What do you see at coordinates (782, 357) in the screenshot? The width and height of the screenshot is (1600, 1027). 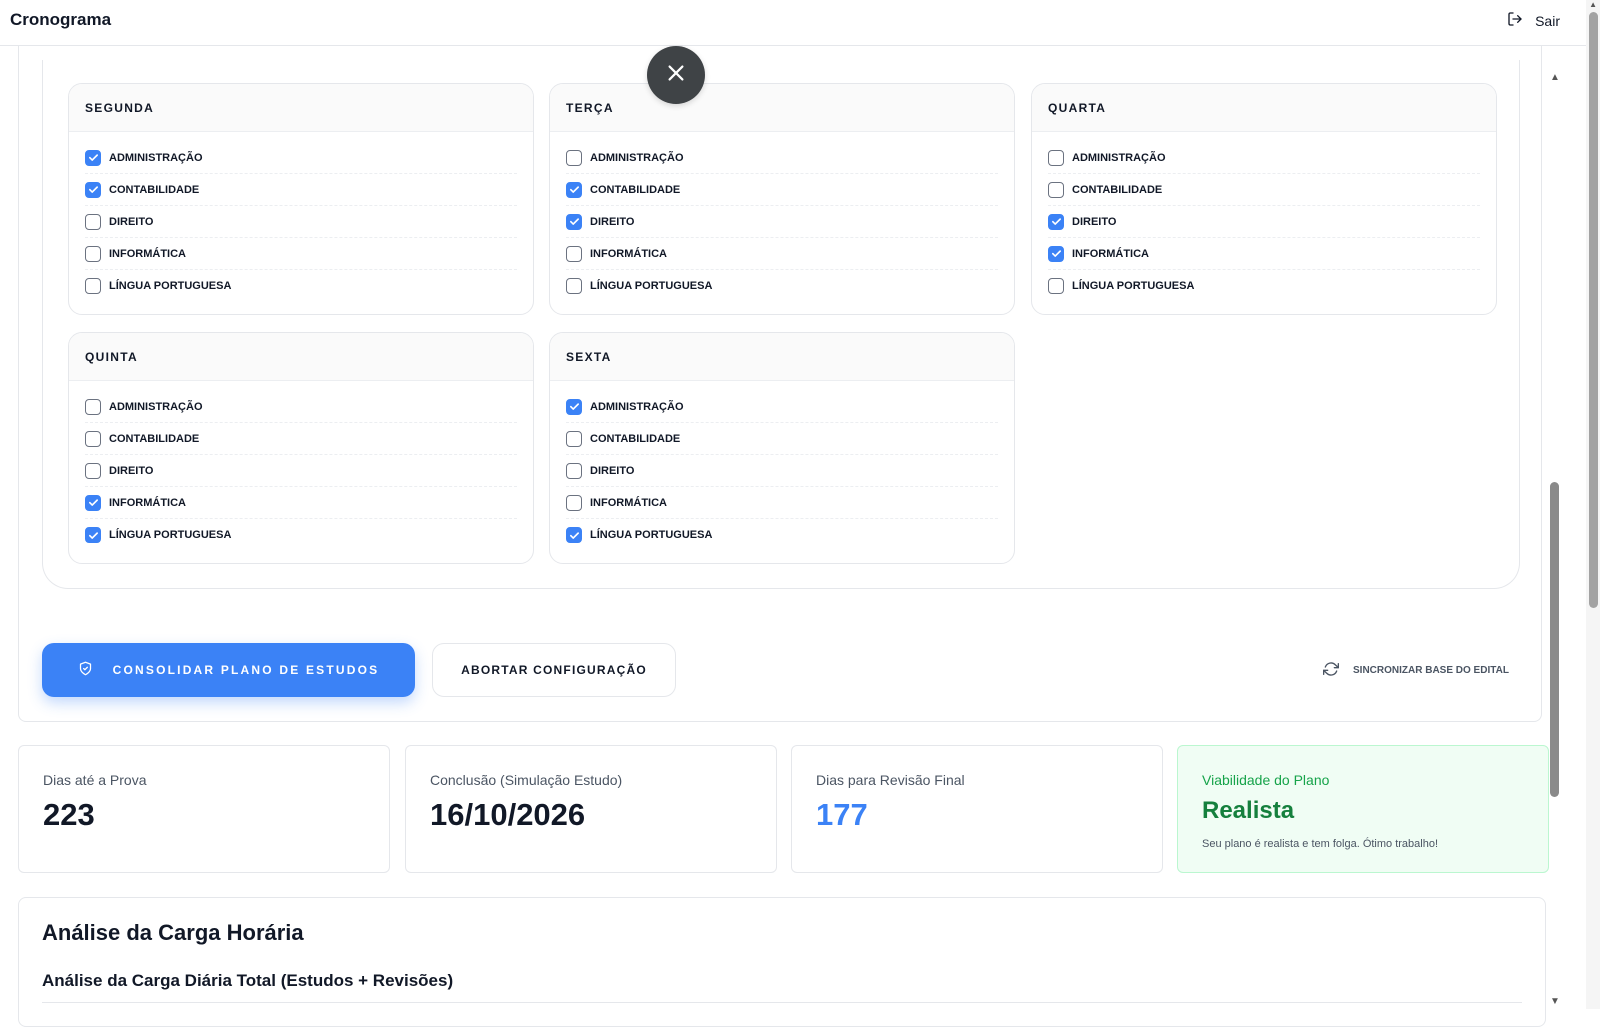 I see `day-title: SEXTA` at bounding box center [782, 357].